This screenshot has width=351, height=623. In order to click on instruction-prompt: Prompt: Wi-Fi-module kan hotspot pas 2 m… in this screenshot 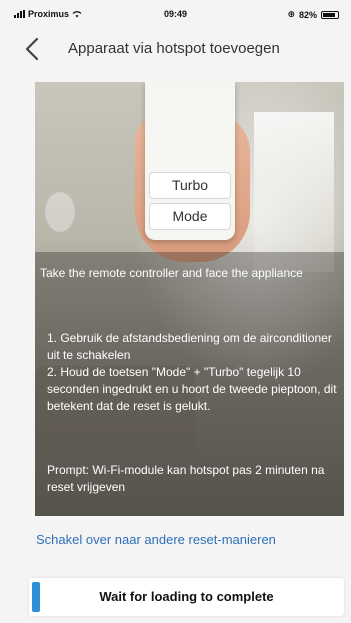, I will do `click(186, 478)`.